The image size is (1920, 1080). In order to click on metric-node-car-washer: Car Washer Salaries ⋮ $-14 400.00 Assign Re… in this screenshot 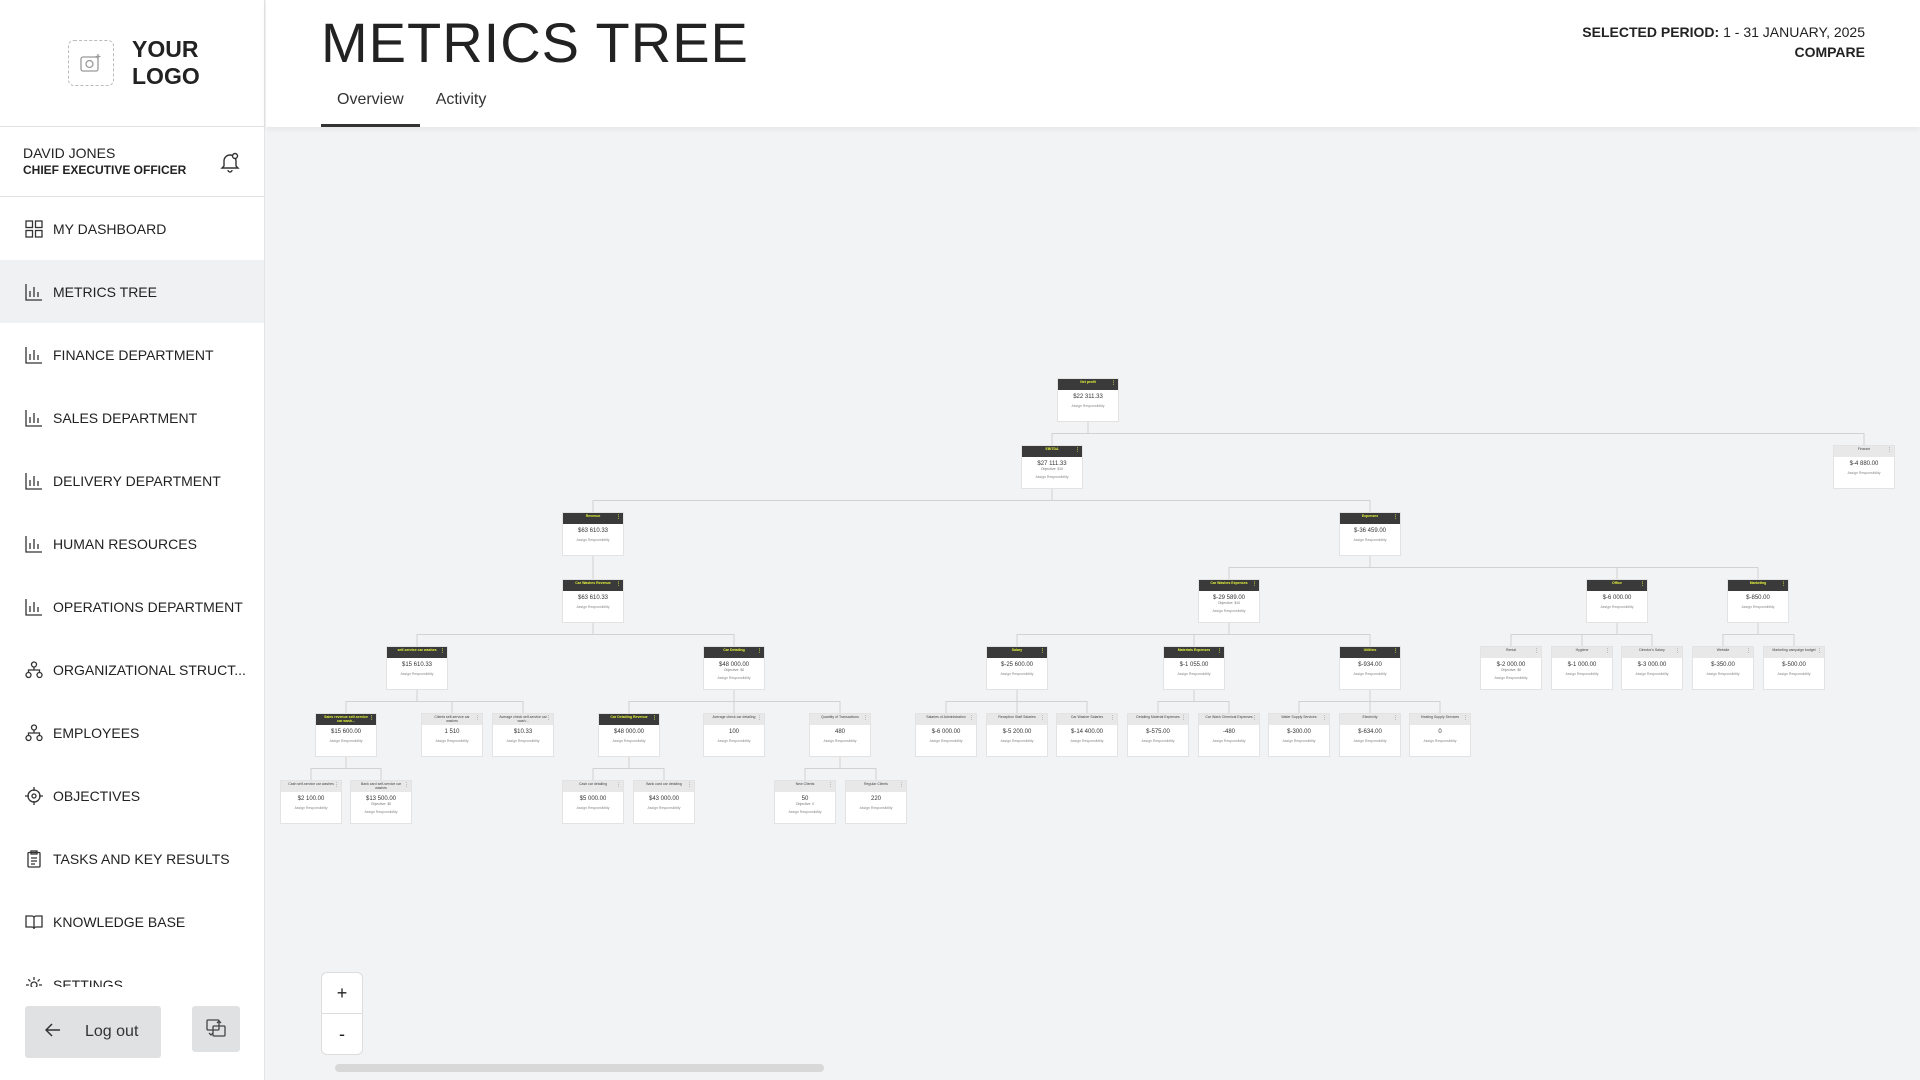, I will do `click(1087, 735)`.